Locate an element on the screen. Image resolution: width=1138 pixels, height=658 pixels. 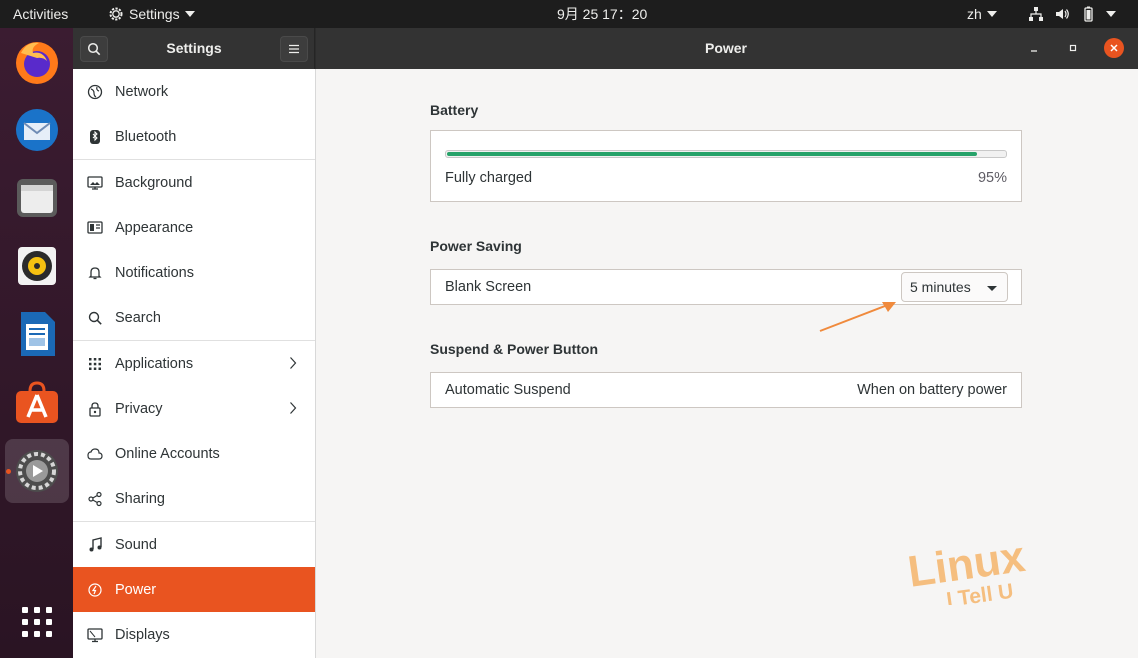
sidebar-item-label: Sound is located at coordinates (136, 544).